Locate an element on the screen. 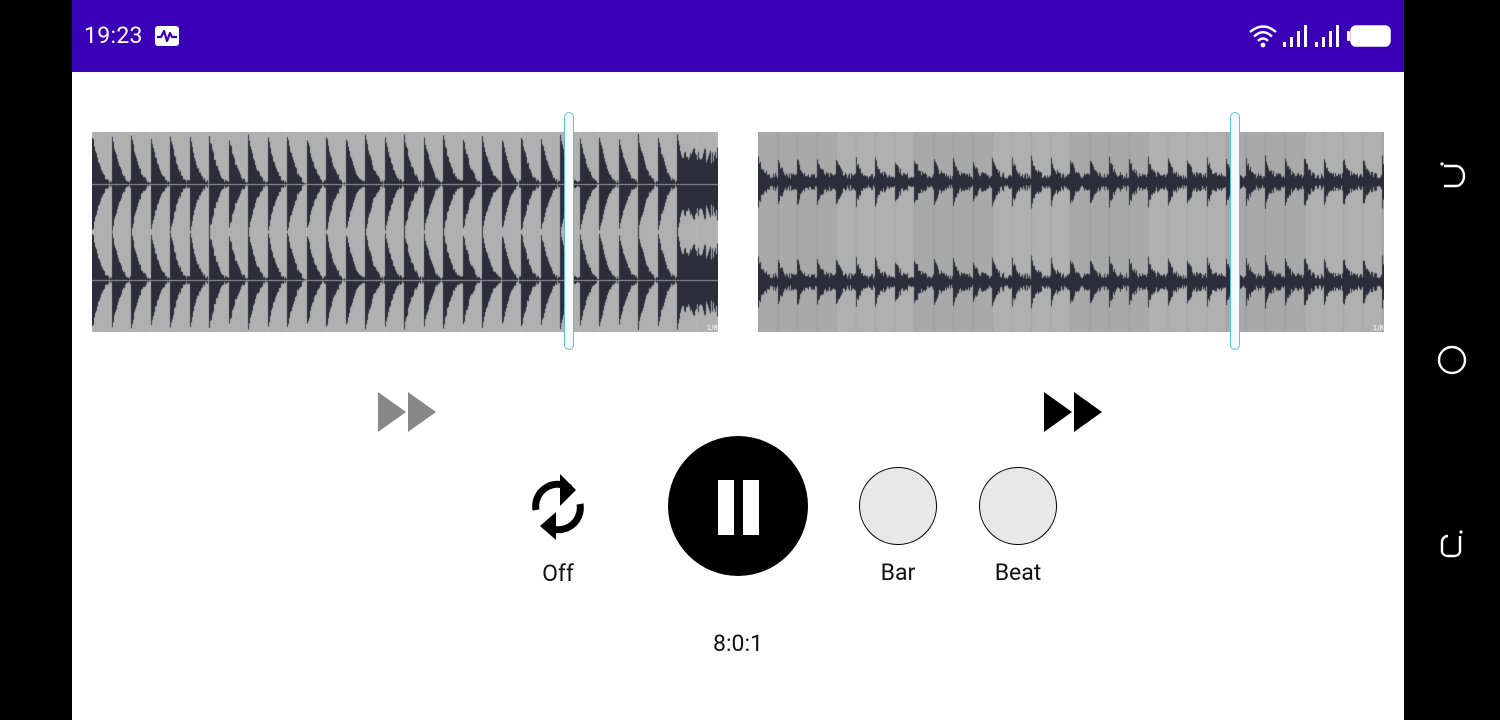  playhead-right is located at coordinates (1235, 231).